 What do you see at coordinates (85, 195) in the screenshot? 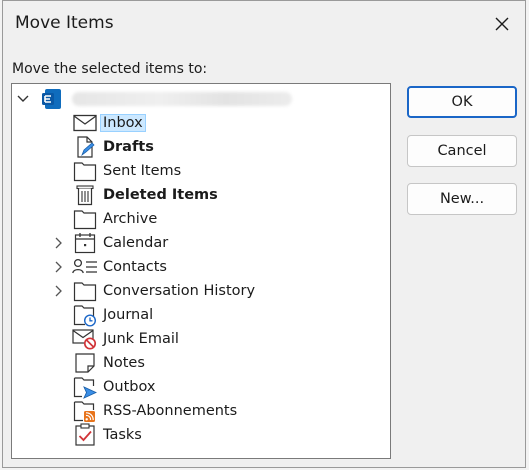
I see `trash-icon` at bounding box center [85, 195].